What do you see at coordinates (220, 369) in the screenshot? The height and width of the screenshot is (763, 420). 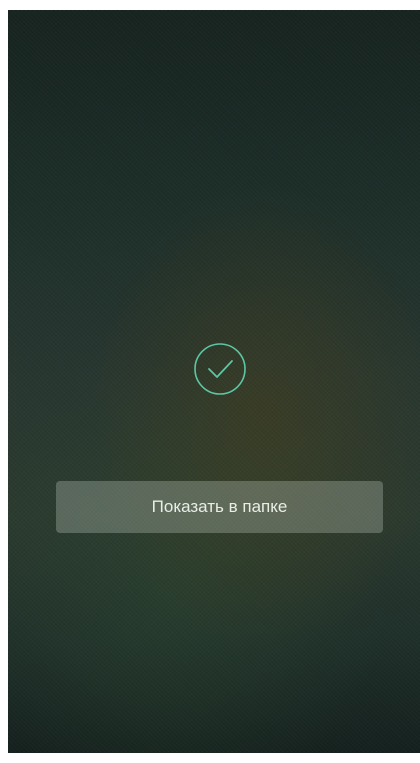 I see `check-circle-icon` at bounding box center [220, 369].